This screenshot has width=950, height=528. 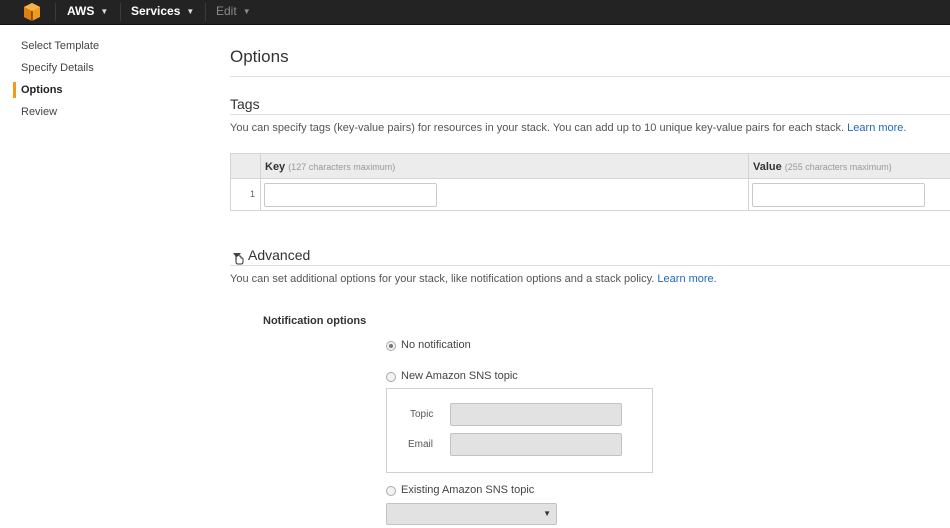 What do you see at coordinates (686, 279) in the screenshot?
I see `advanced-learn-more-link: Learn more.` at bounding box center [686, 279].